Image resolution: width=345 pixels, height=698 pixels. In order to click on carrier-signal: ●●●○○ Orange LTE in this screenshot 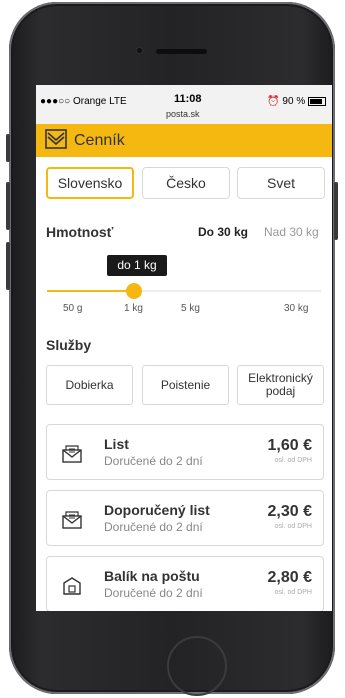, I will do `click(83, 101)`.